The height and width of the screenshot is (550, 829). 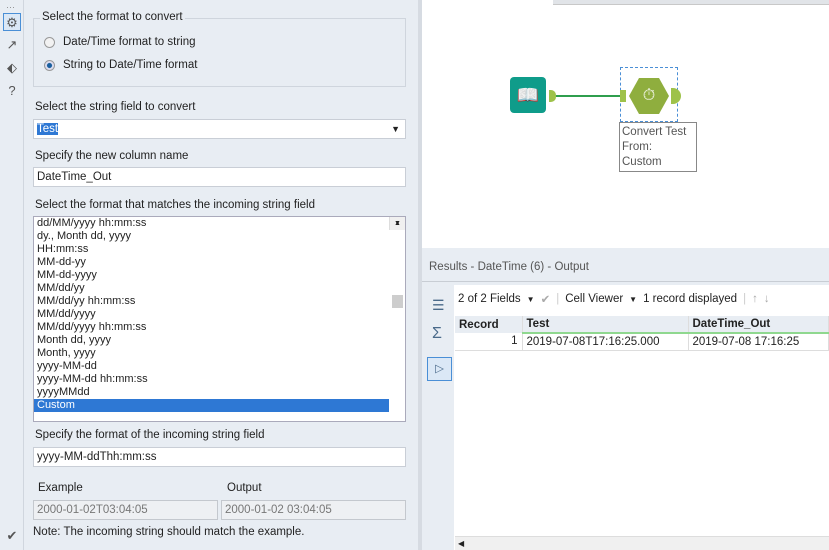 I want to click on format-group, so click(x=219, y=52).